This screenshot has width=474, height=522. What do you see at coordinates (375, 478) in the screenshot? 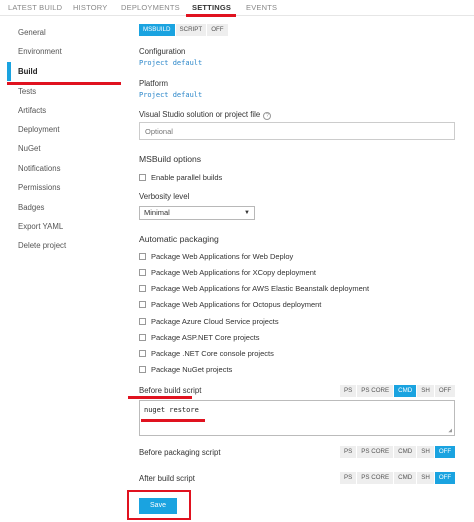
I see `after-build-ps-core: PS CORE` at bounding box center [375, 478].